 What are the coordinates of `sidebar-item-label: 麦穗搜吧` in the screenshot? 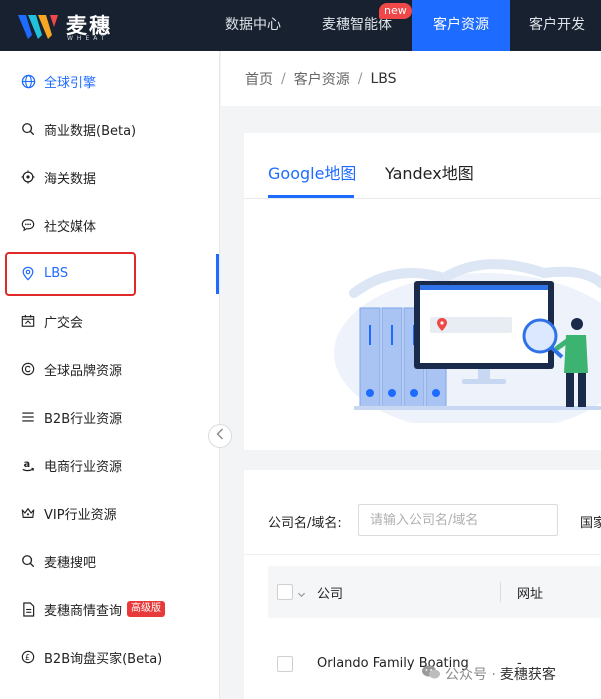 It's located at (70, 563).